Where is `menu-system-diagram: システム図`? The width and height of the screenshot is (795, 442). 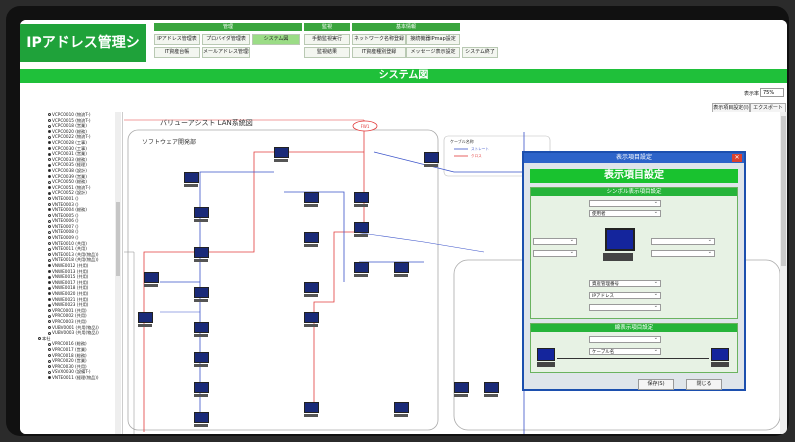
menu-system-diagram: システム図 is located at coordinates (276, 39).